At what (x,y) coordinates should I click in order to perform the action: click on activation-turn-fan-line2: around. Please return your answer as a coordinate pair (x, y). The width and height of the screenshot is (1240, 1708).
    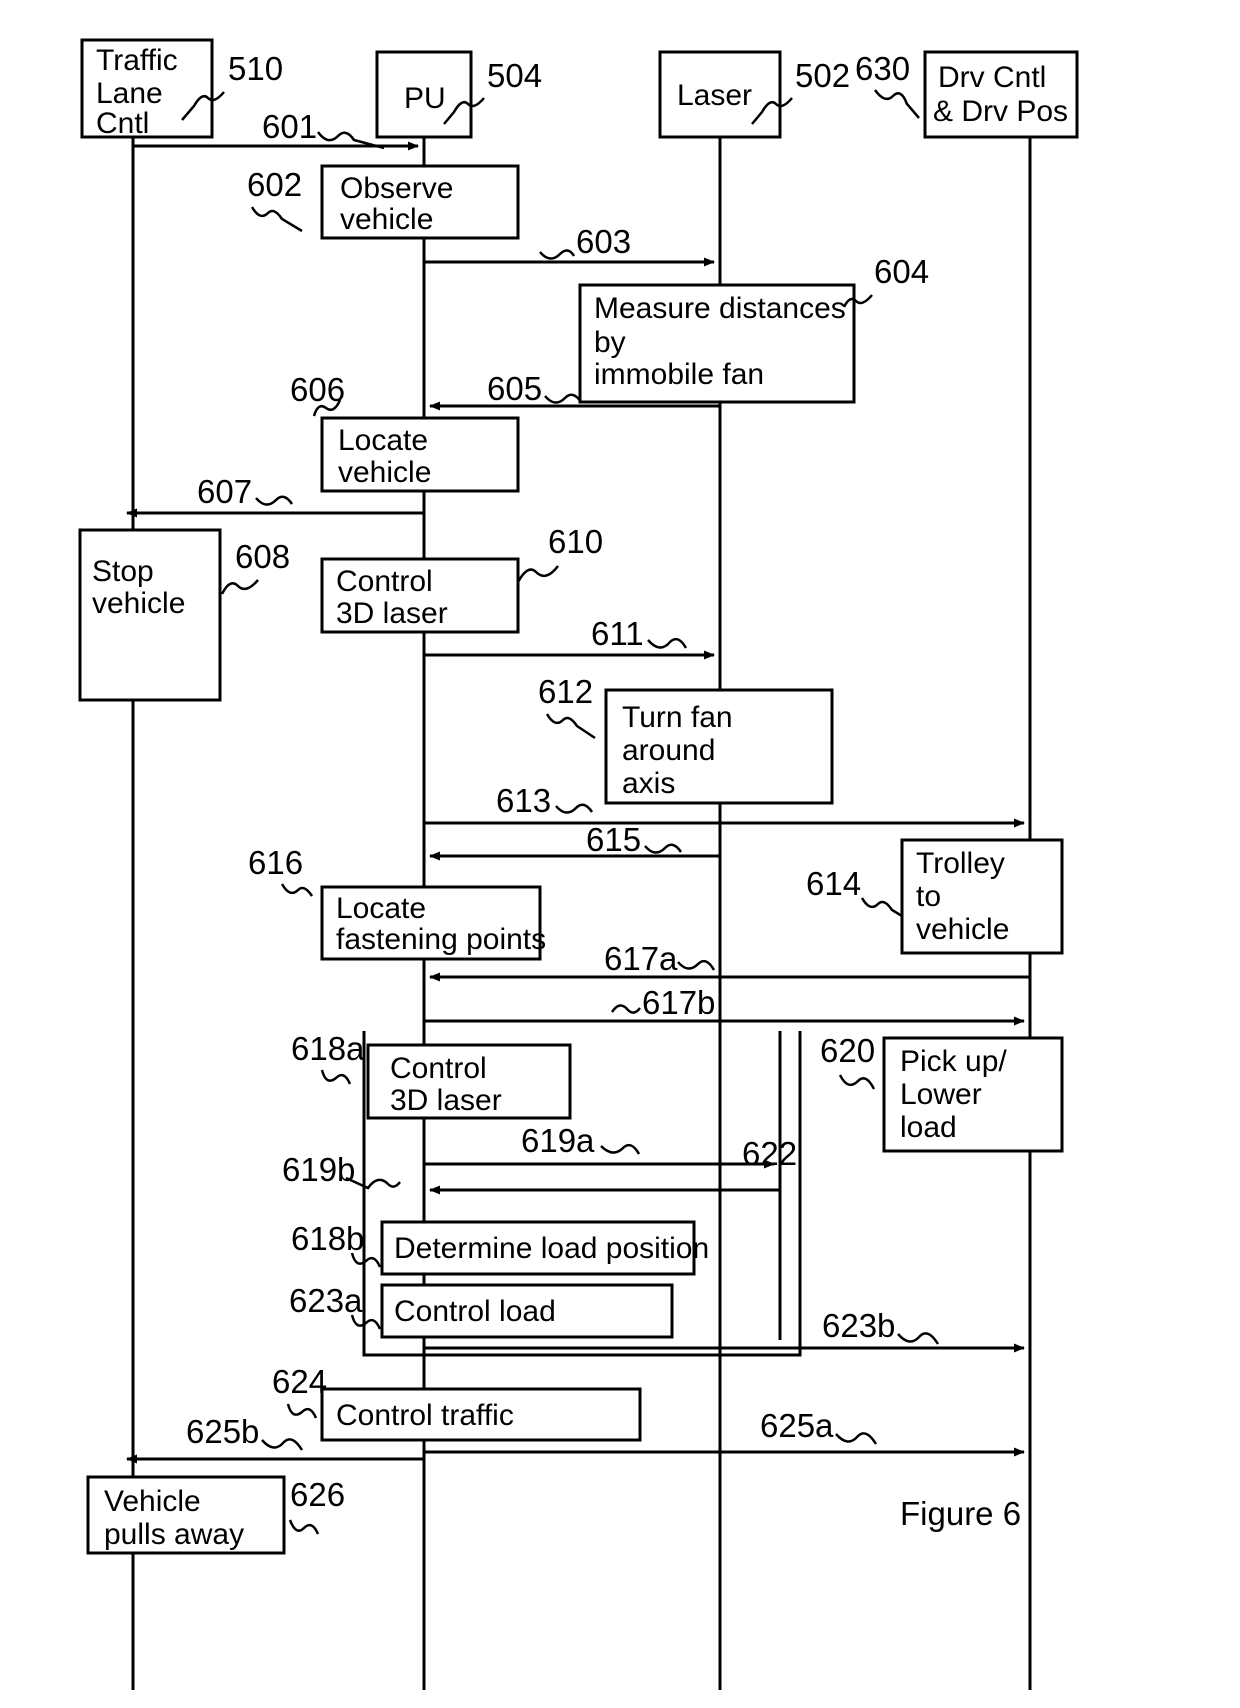
    Looking at the image, I should click on (668, 750).